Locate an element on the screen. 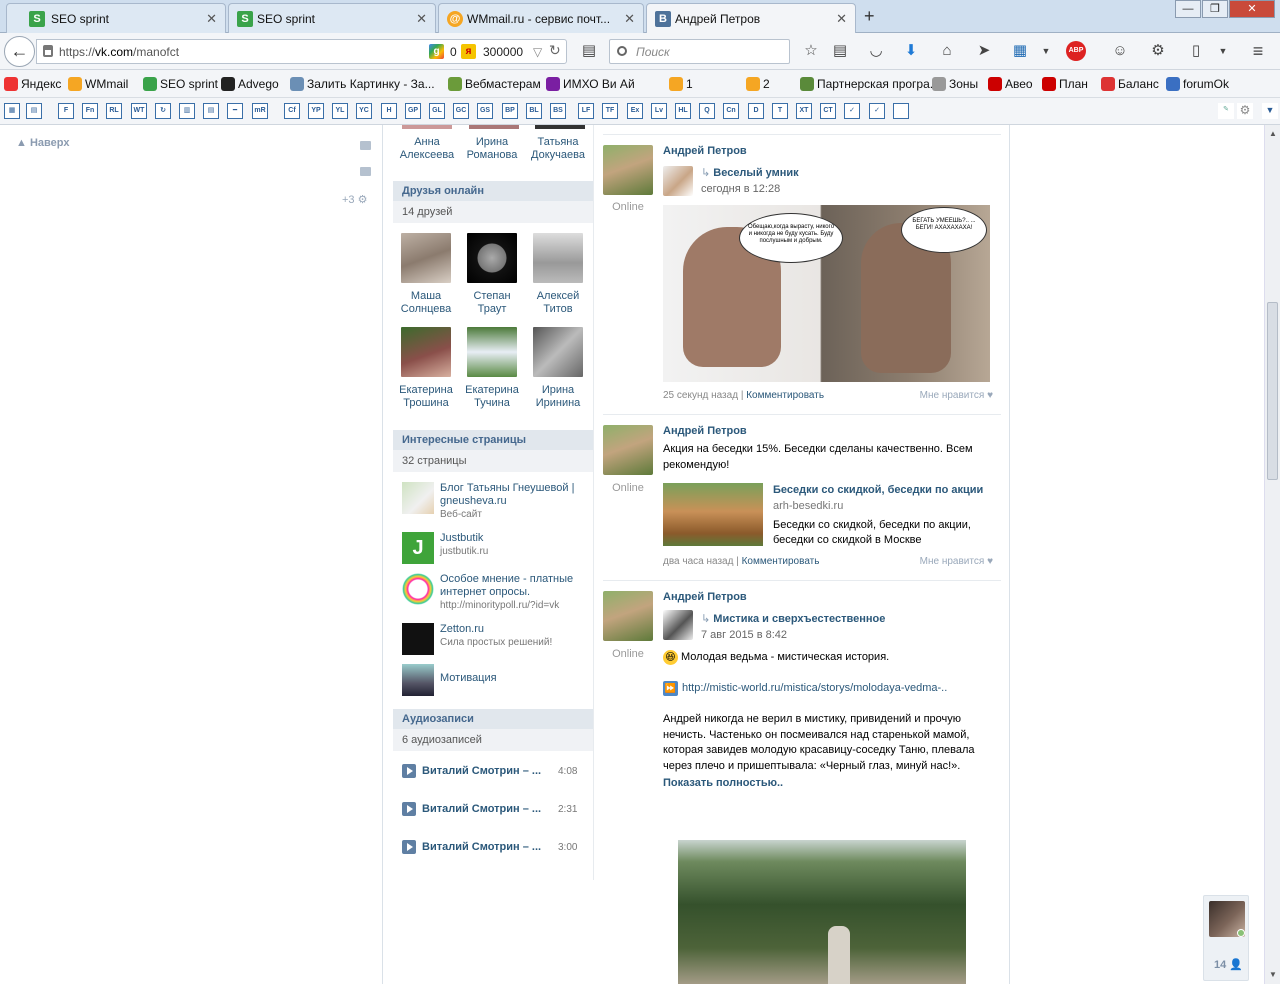 The image size is (1280, 984). online-friends-count: 14 👤 is located at coordinates (1228, 964).